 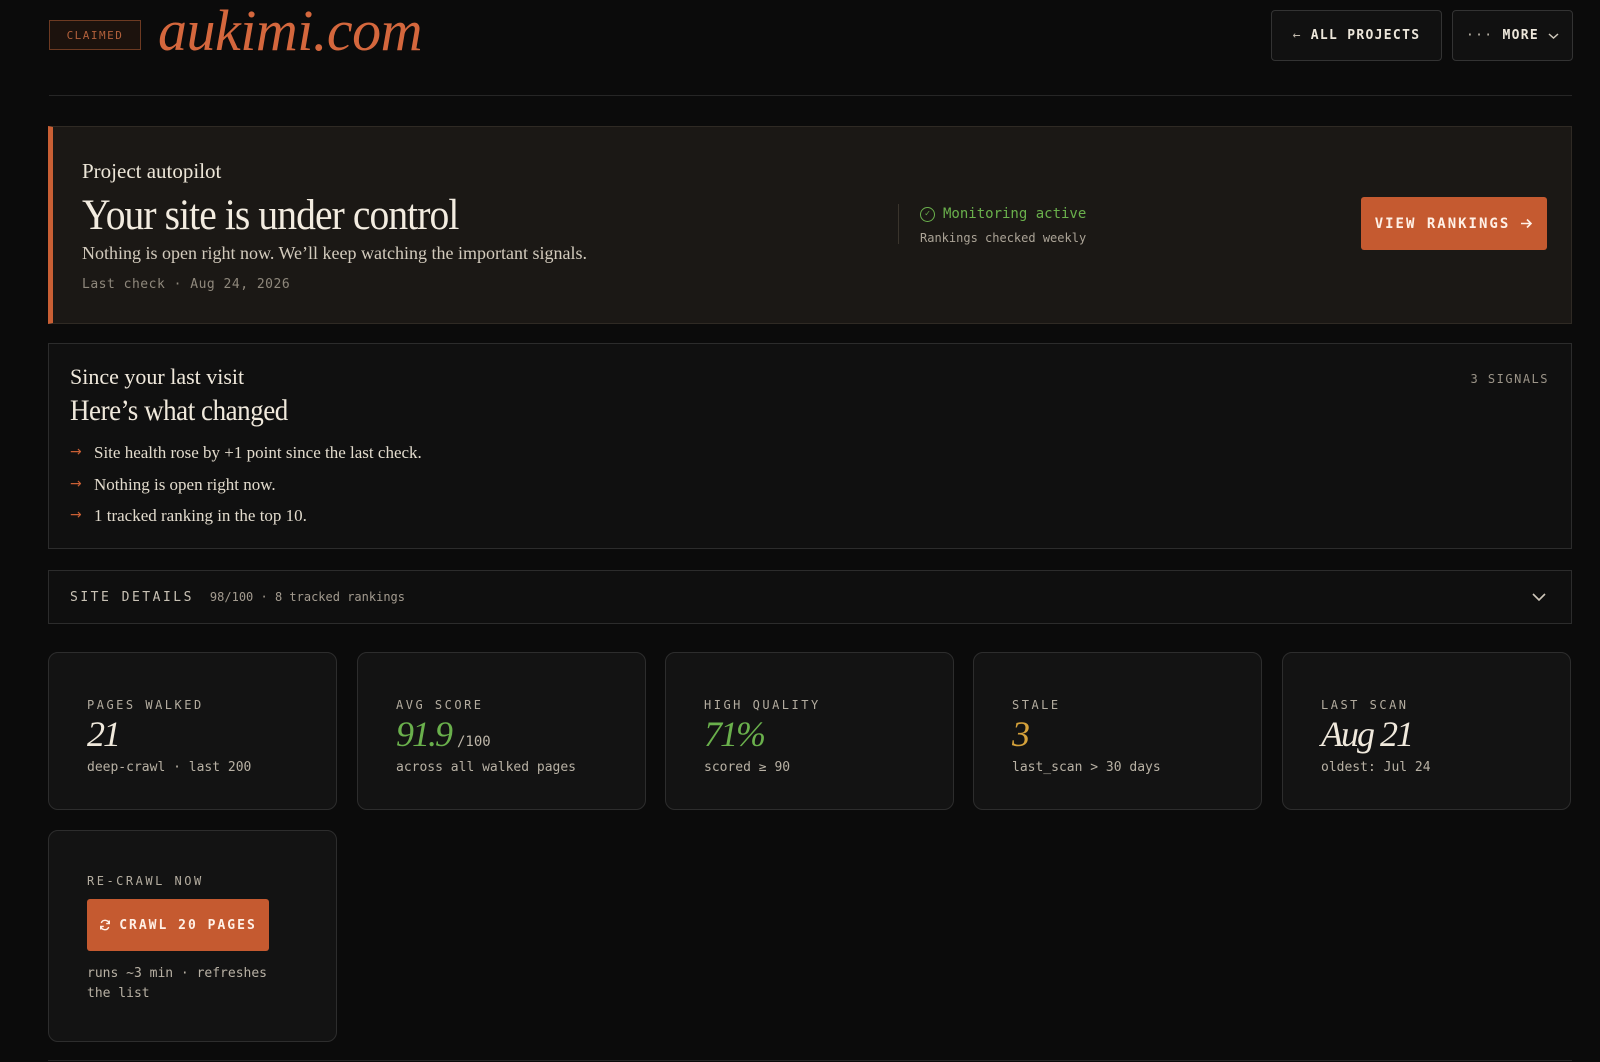 I want to click on stat-label: AVG SCORE, so click(x=440, y=705).